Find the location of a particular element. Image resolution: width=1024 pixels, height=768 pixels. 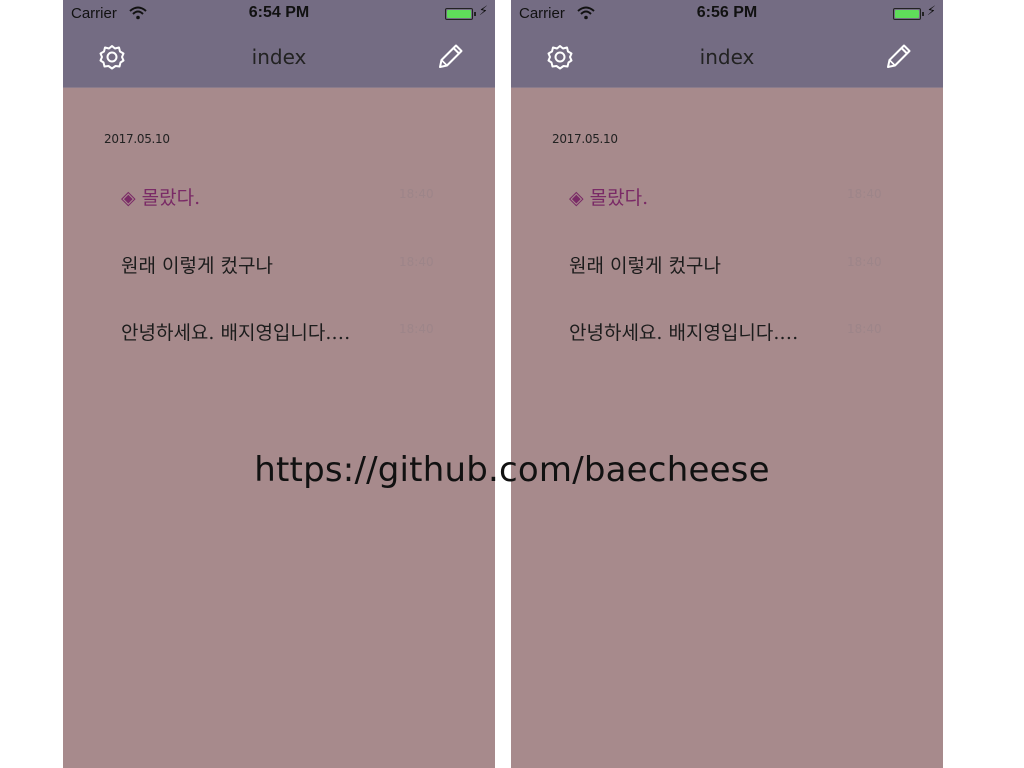

status-time: 6:56 PM is located at coordinates (727, 12).